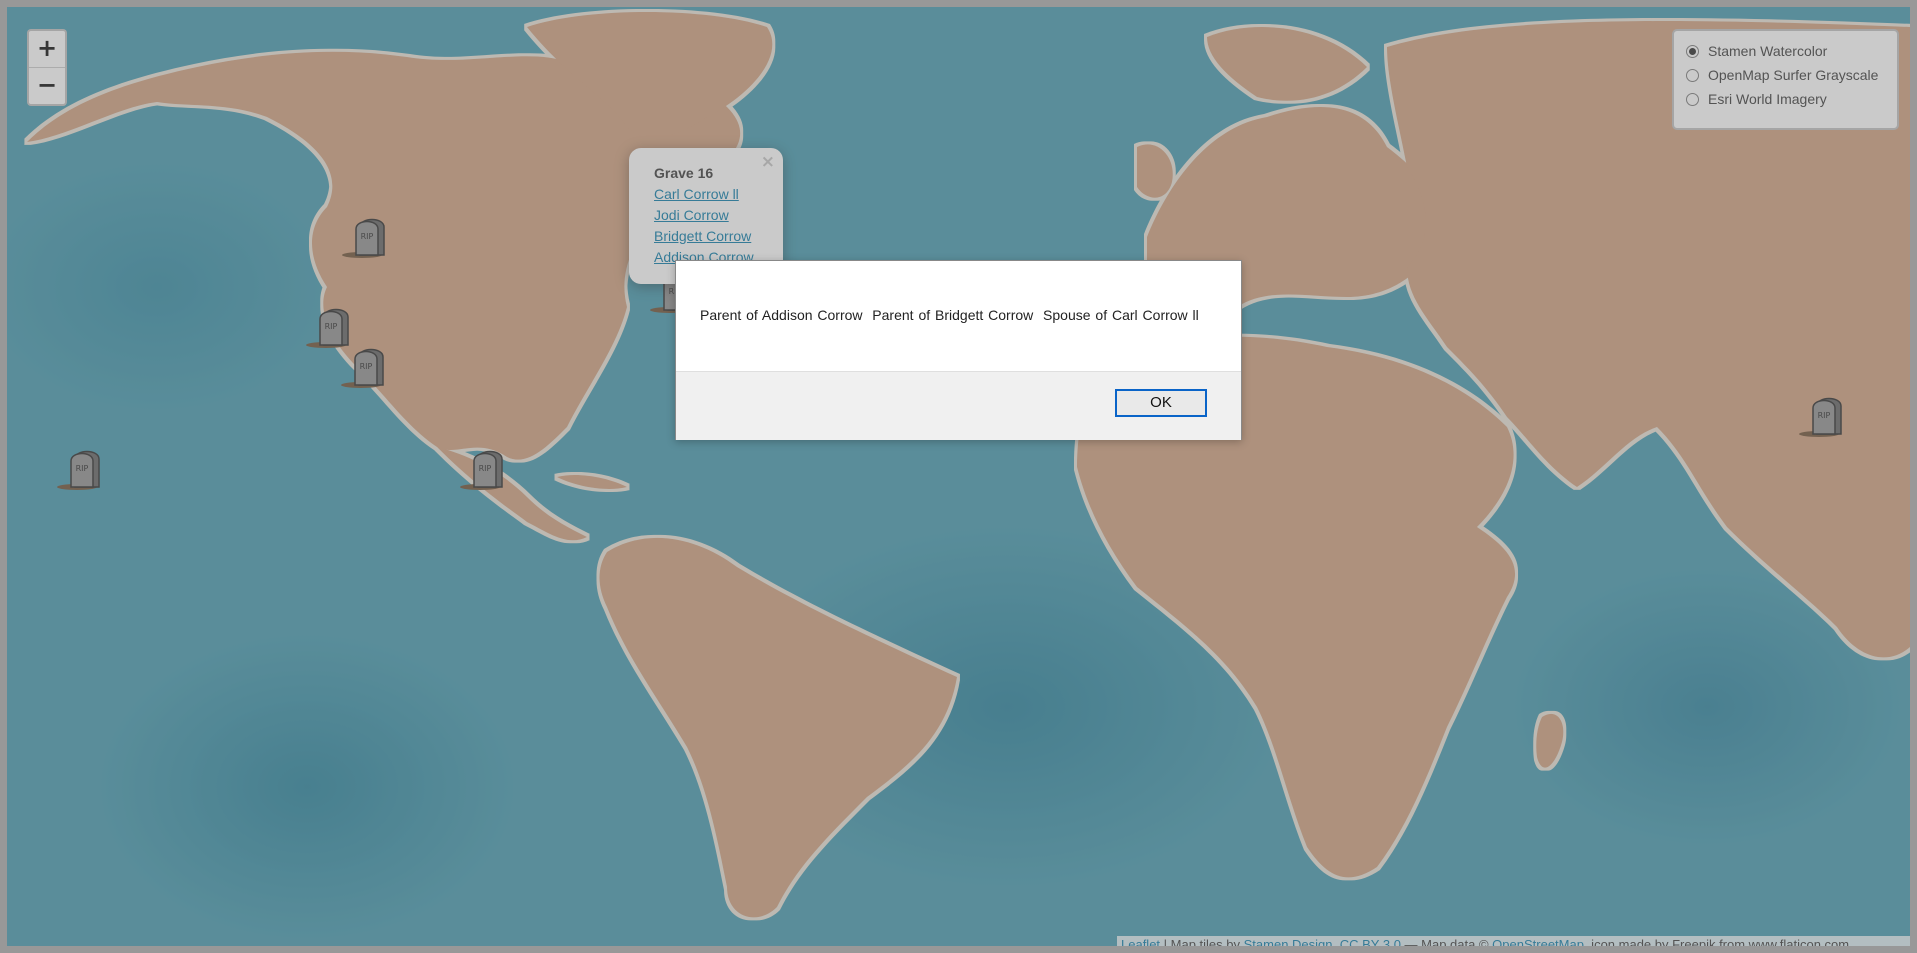 This screenshot has width=1917, height=953. I want to click on dialog-footer: OK, so click(958, 405).